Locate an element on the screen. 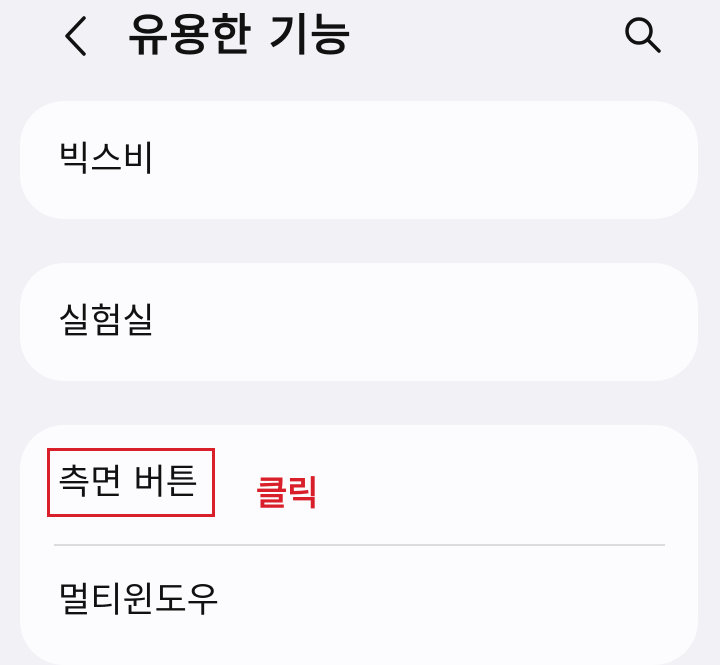  menu-item-label: 측면 버튼 is located at coordinates (128, 483).